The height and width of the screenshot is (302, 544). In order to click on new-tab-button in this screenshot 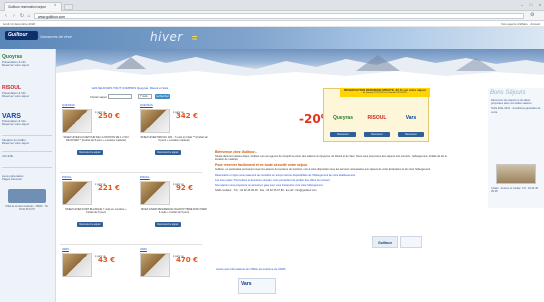, I will do `click(68, 7)`.